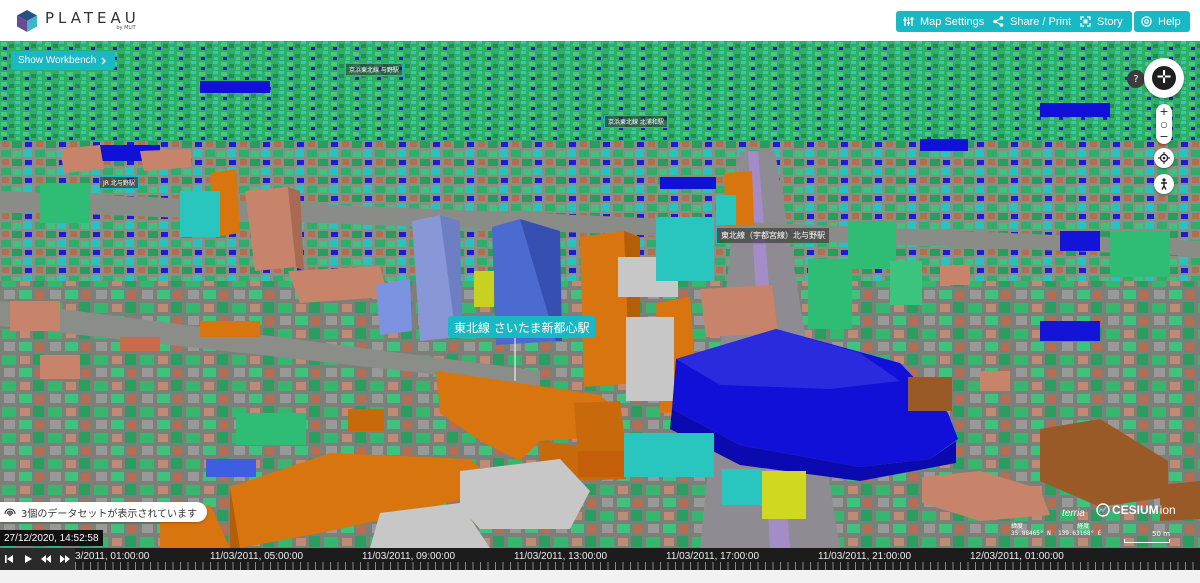 Image resolution: width=1200 pixels, height=583 pixels. What do you see at coordinates (908, 21) in the screenshot?
I see `sliders-icon` at bounding box center [908, 21].